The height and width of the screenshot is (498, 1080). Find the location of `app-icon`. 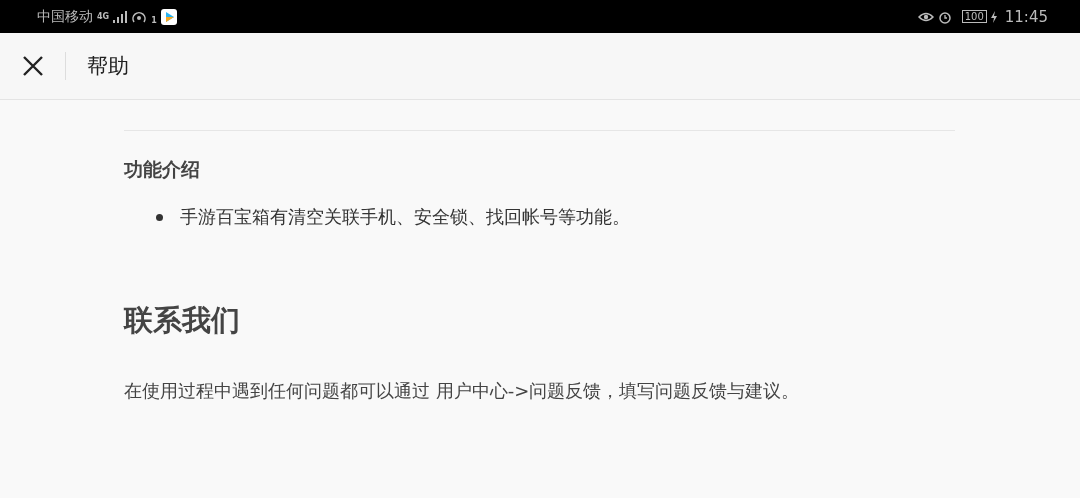

app-icon is located at coordinates (168, 16).